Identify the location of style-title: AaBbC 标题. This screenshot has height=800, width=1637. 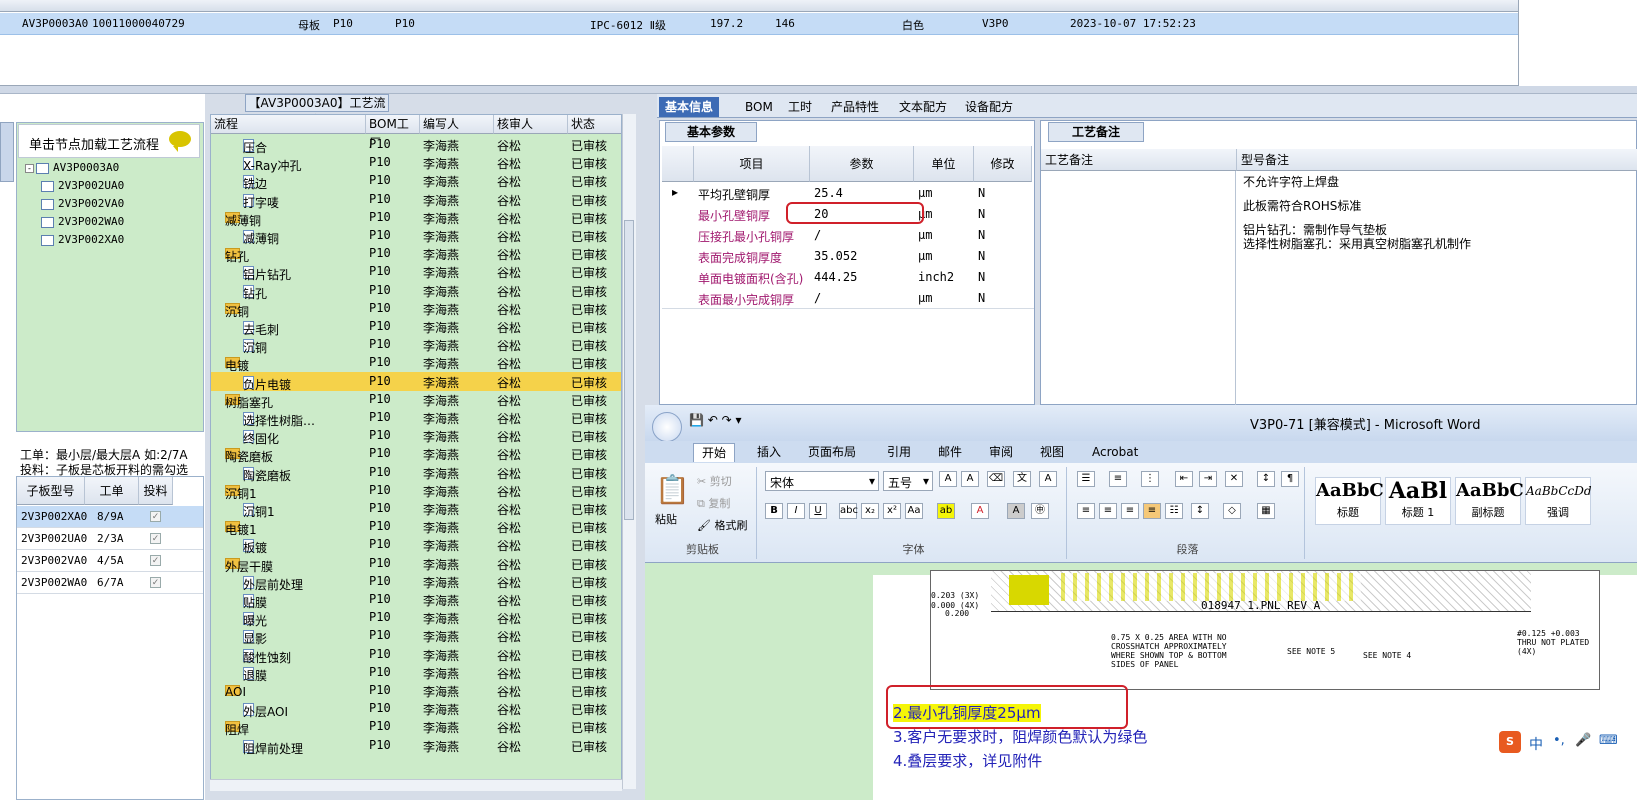
(1349, 501).